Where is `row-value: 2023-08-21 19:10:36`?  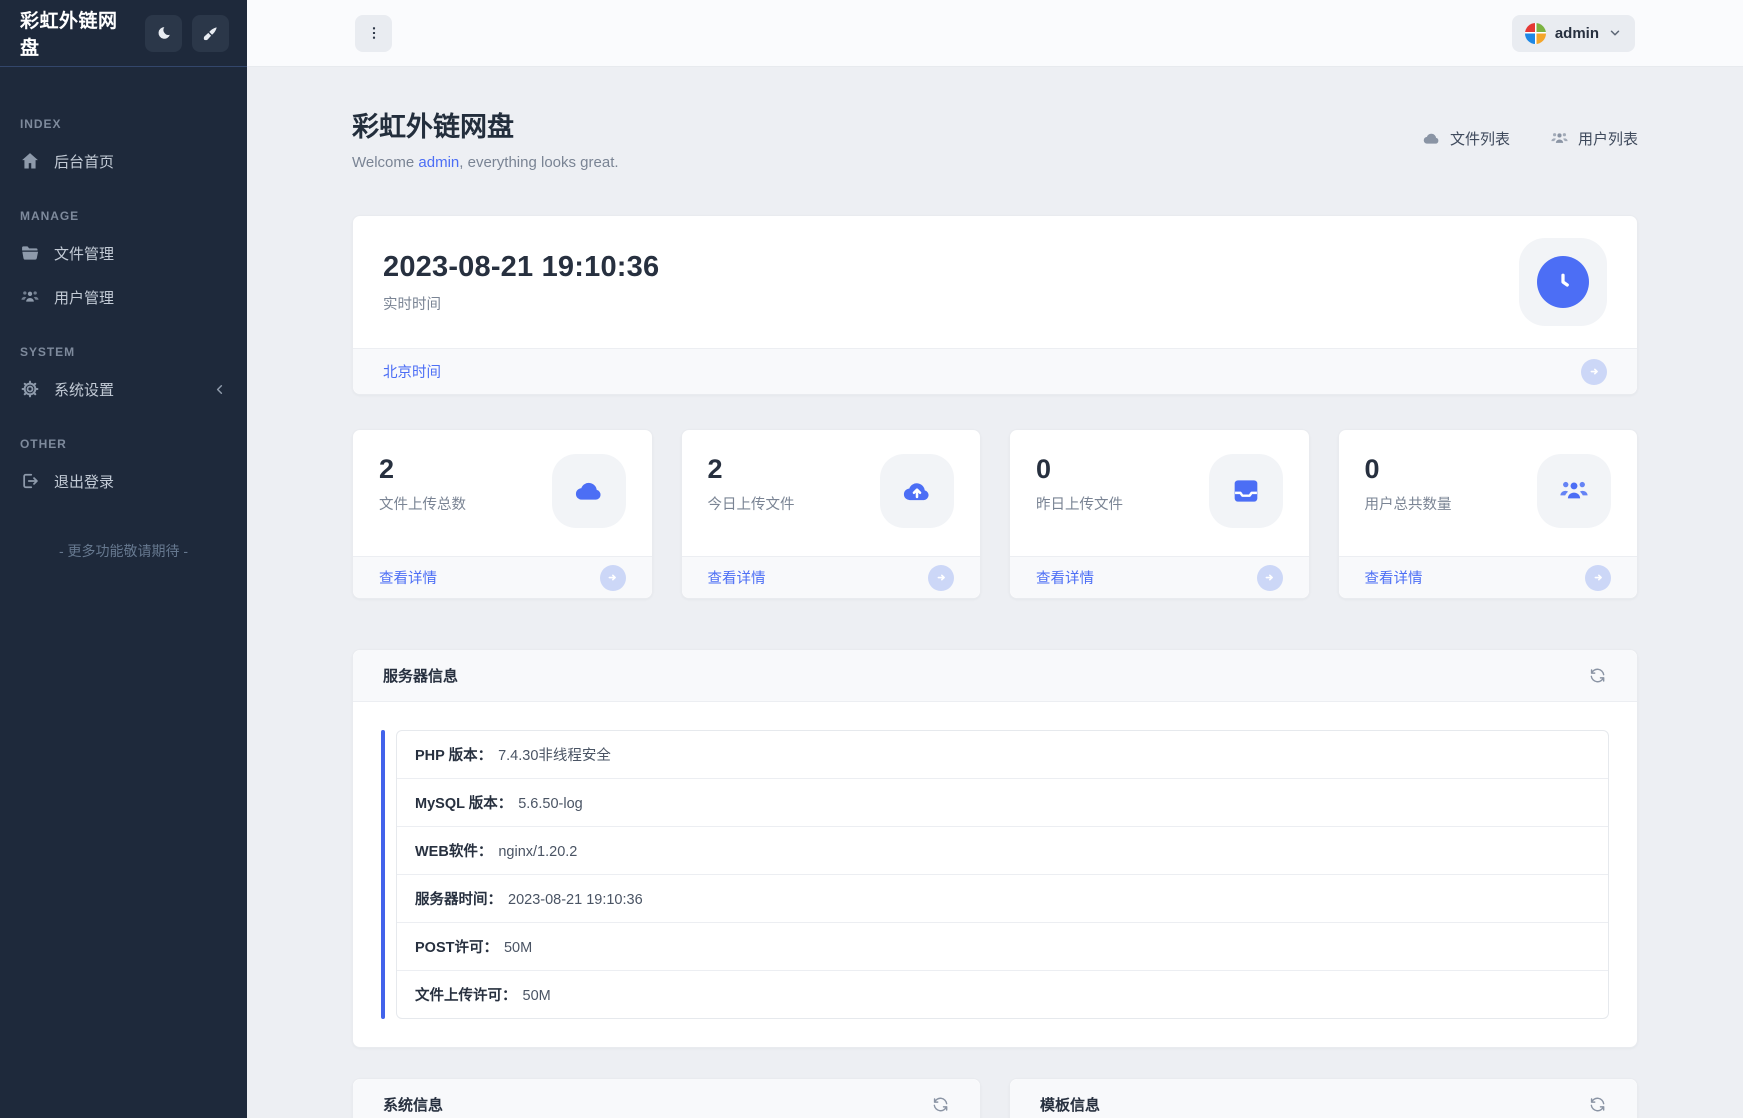
row-value: 2023-08-21 19:10:36 is located at coordinates (575, 900).